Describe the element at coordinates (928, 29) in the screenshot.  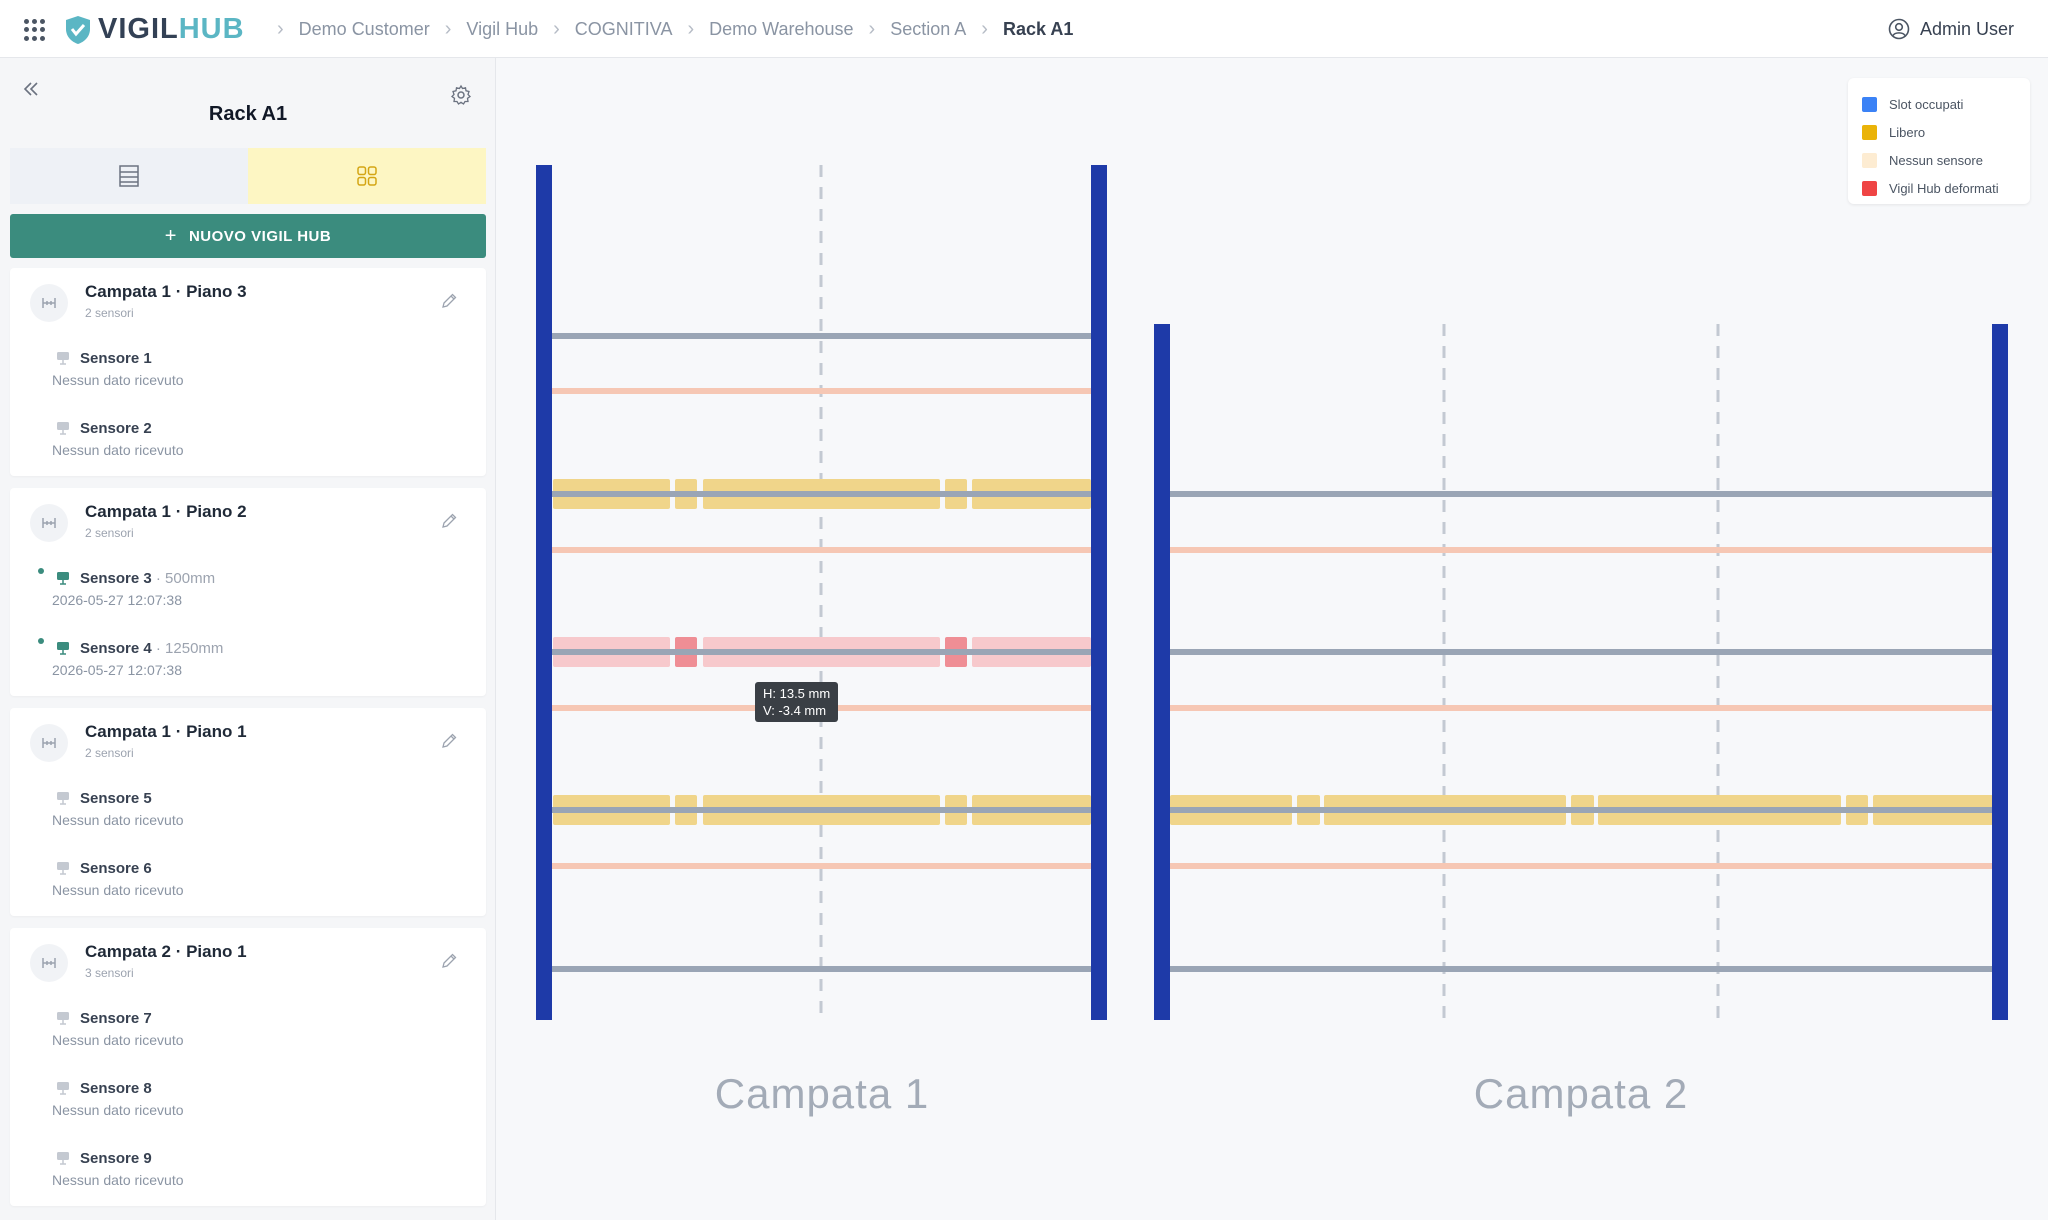
I see `breadcrumb-item: Section A` at that location.